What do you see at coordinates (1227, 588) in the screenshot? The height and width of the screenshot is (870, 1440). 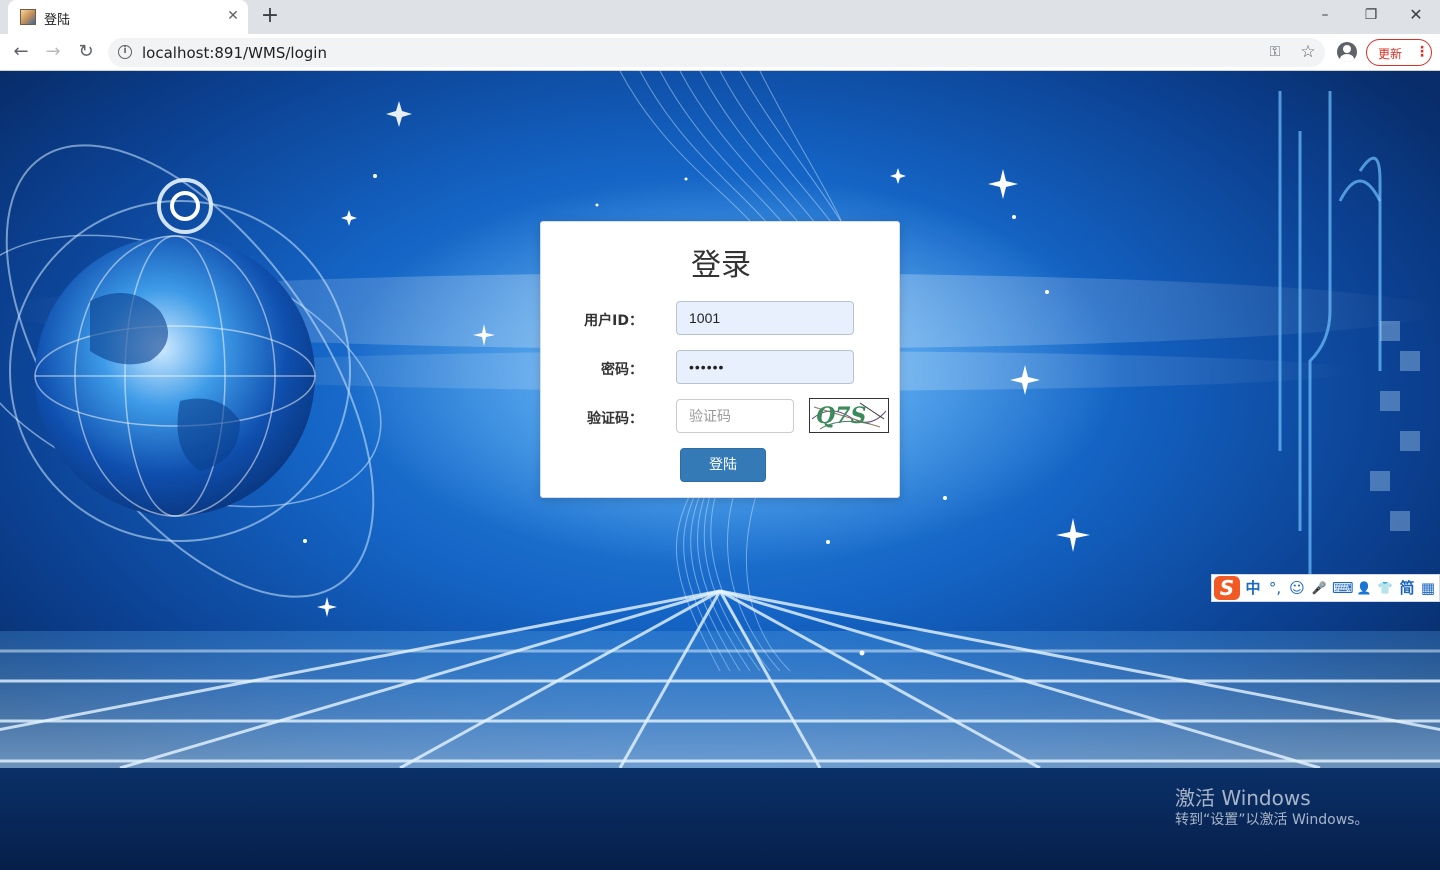 I see `sogou-logo-icon: S` at bounding box center [1227, 588].